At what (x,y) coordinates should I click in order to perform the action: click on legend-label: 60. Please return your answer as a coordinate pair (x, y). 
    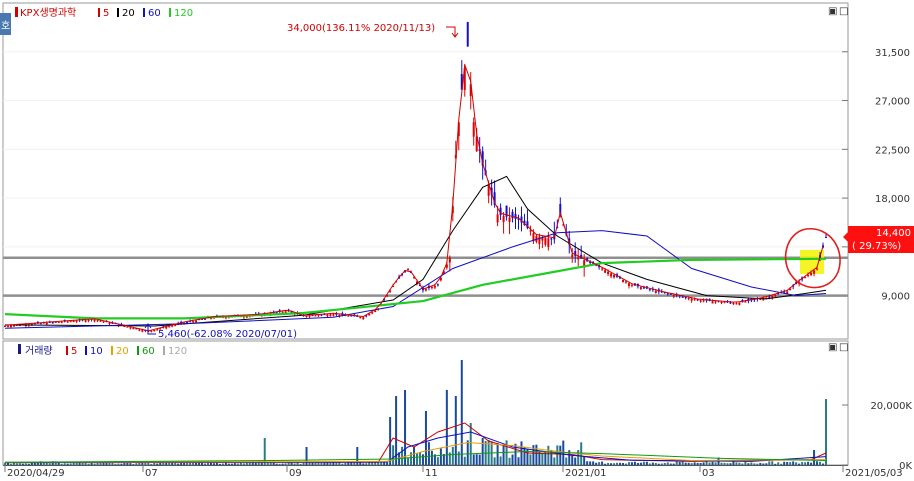
    Looking at the image, I should click on (154, 13).